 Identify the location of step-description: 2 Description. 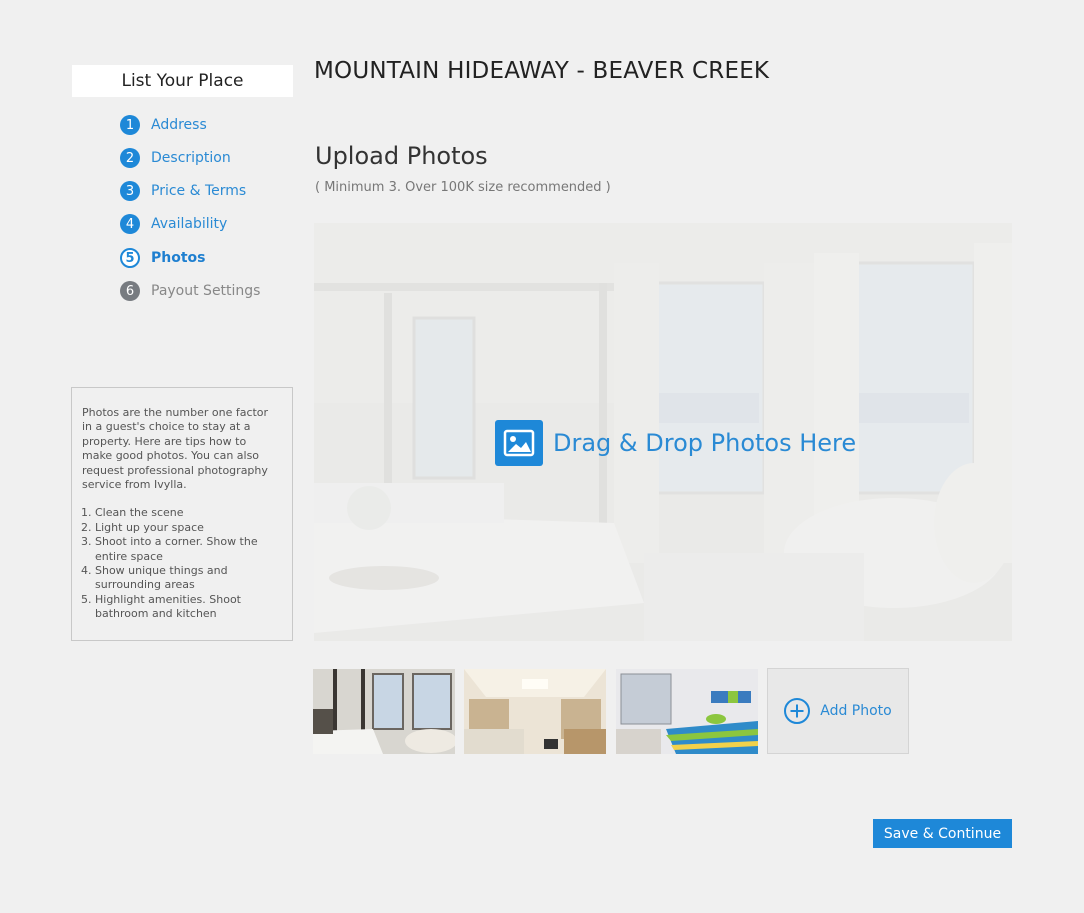
(175, 158).